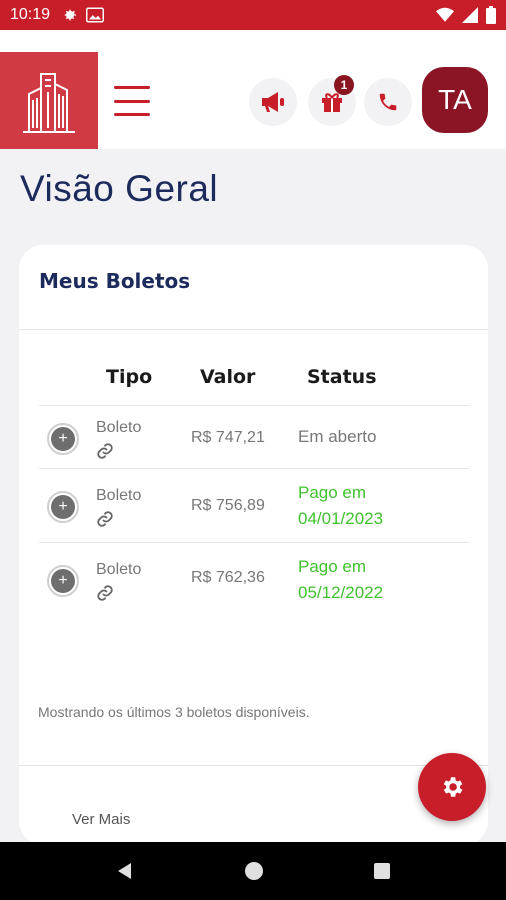 The image size is (506, 900). I want to click on row-status: Pago em 04/01/2023, so click(340, 506).